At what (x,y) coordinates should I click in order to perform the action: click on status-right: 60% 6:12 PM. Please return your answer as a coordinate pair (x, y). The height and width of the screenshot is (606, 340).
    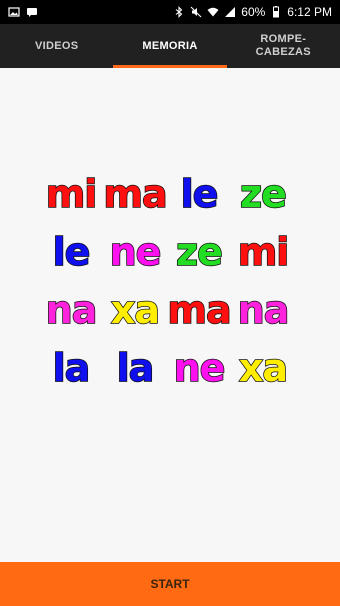
    Looking at the image, I should click on (252, 12).